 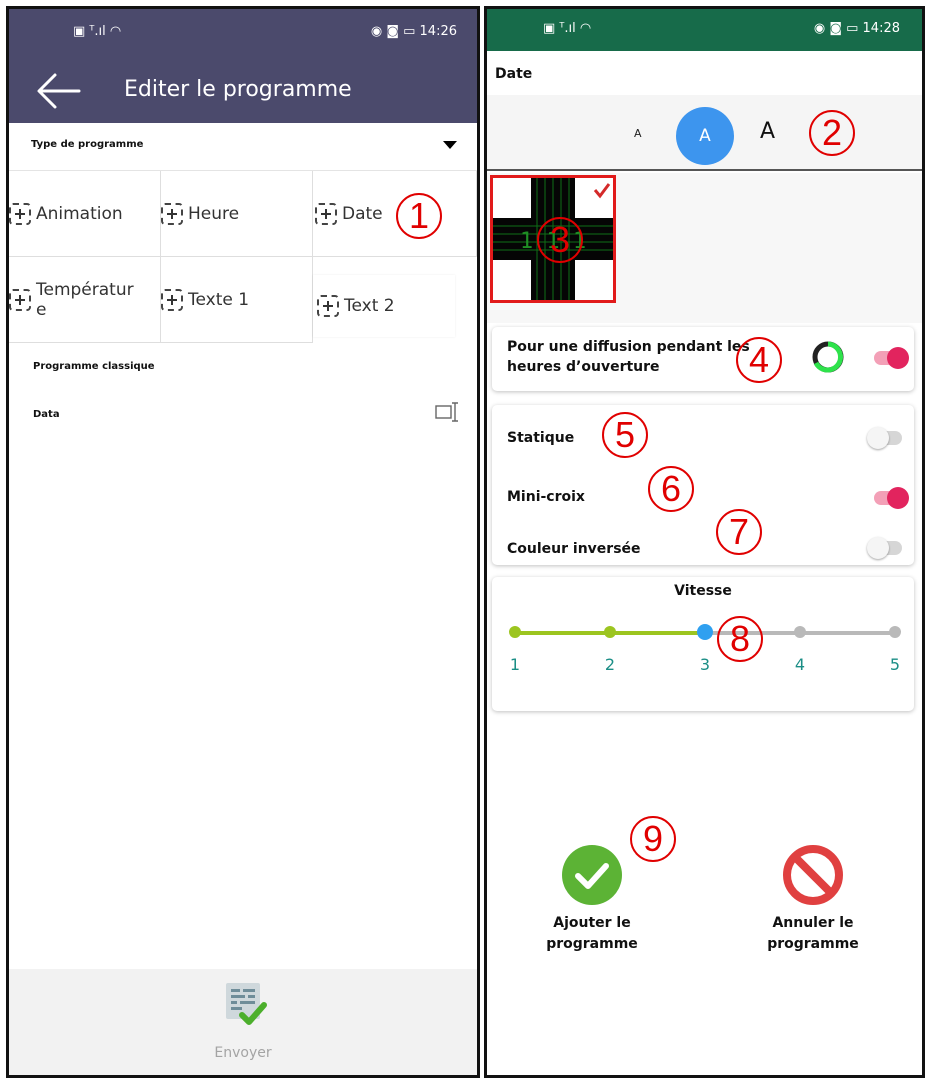 I want to click on option-mini-cross-label: Mini-croix, so click(x=546, y=497).